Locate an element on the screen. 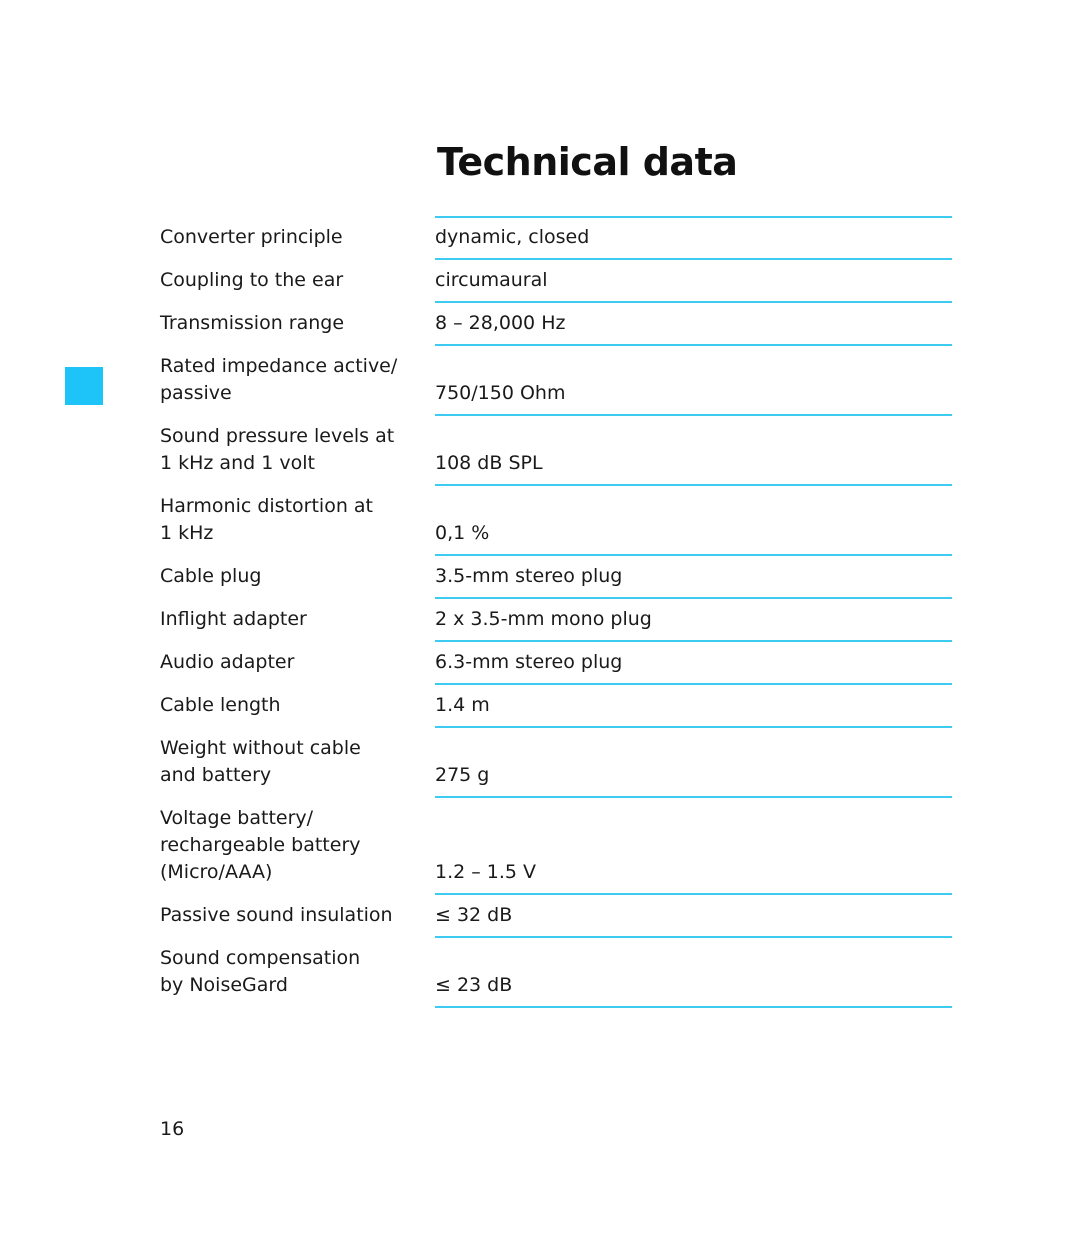  spec-row: Cable plug 3.5-mm stereo plug is located at coordinates (556, 577).